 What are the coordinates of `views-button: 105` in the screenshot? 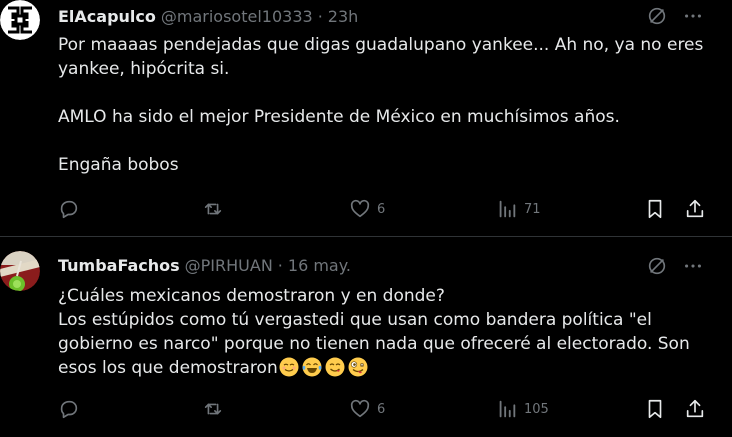 It's located at (522, 409).